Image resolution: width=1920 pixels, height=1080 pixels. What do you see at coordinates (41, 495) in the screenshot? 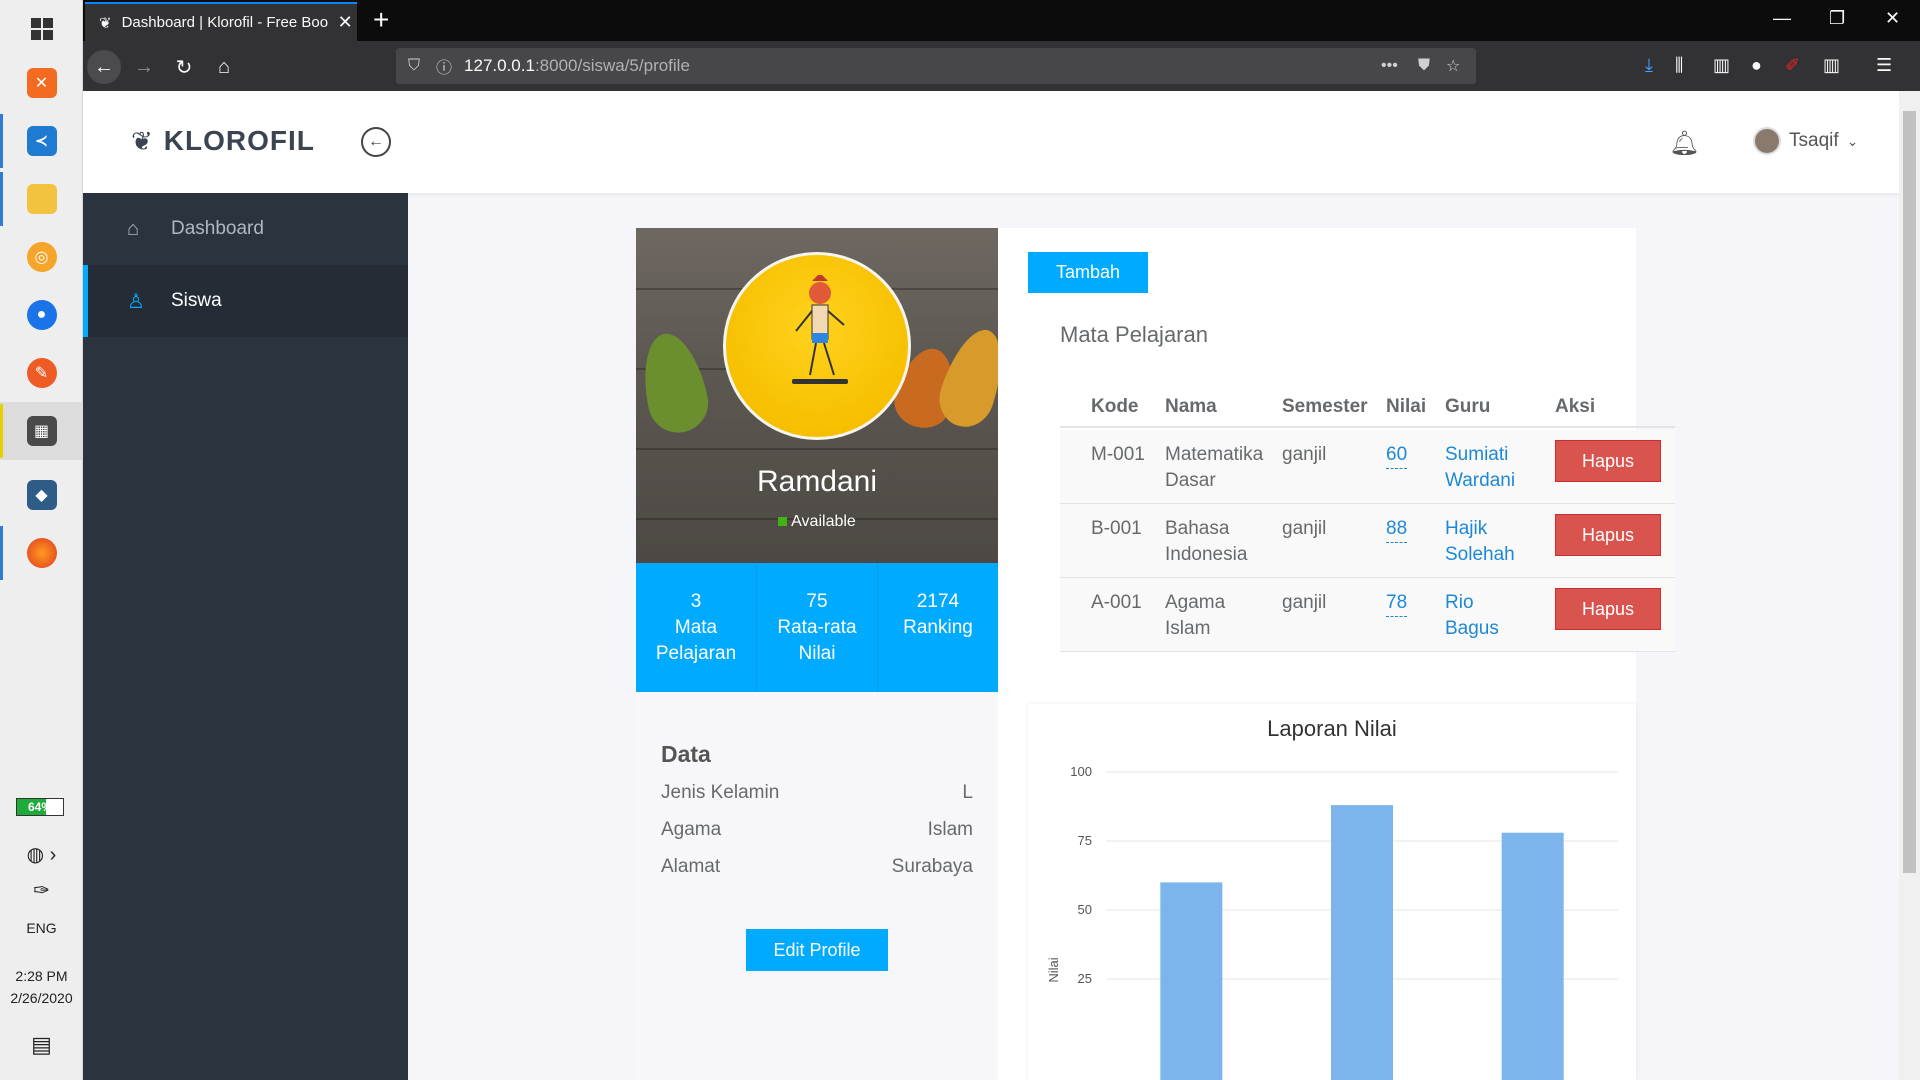
I see `taskbar-mysql-workbench: ◆` at bounding box center [41, 495].